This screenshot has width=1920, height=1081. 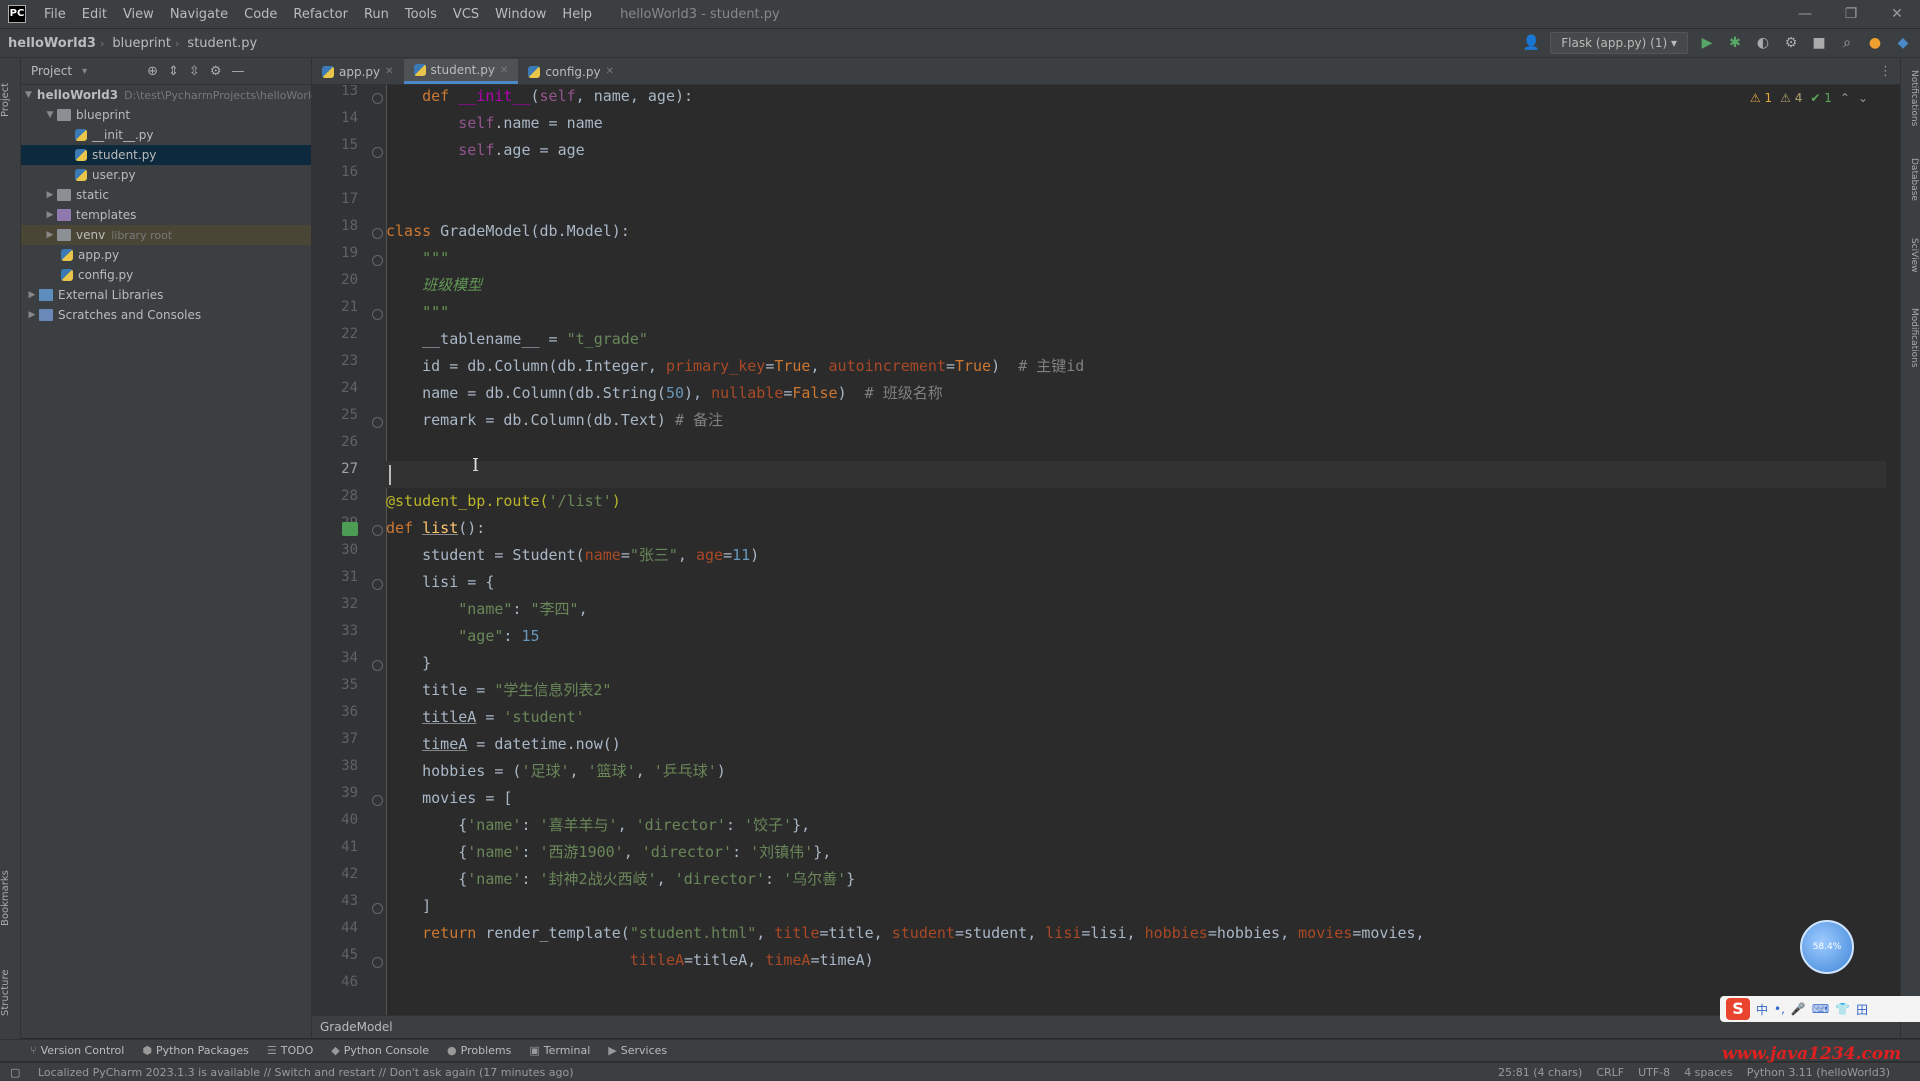 I want to click on tool-services: ▶ Services, so click(x=637, y=1050).